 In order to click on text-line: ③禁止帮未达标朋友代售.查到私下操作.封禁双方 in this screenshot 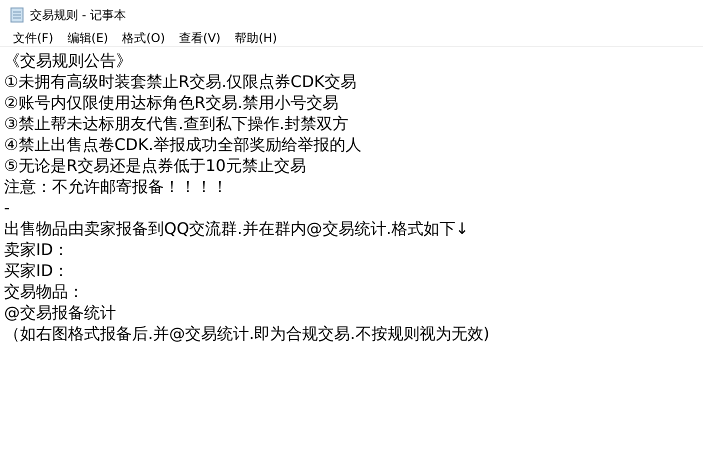, I will do `click(176, 123)`.